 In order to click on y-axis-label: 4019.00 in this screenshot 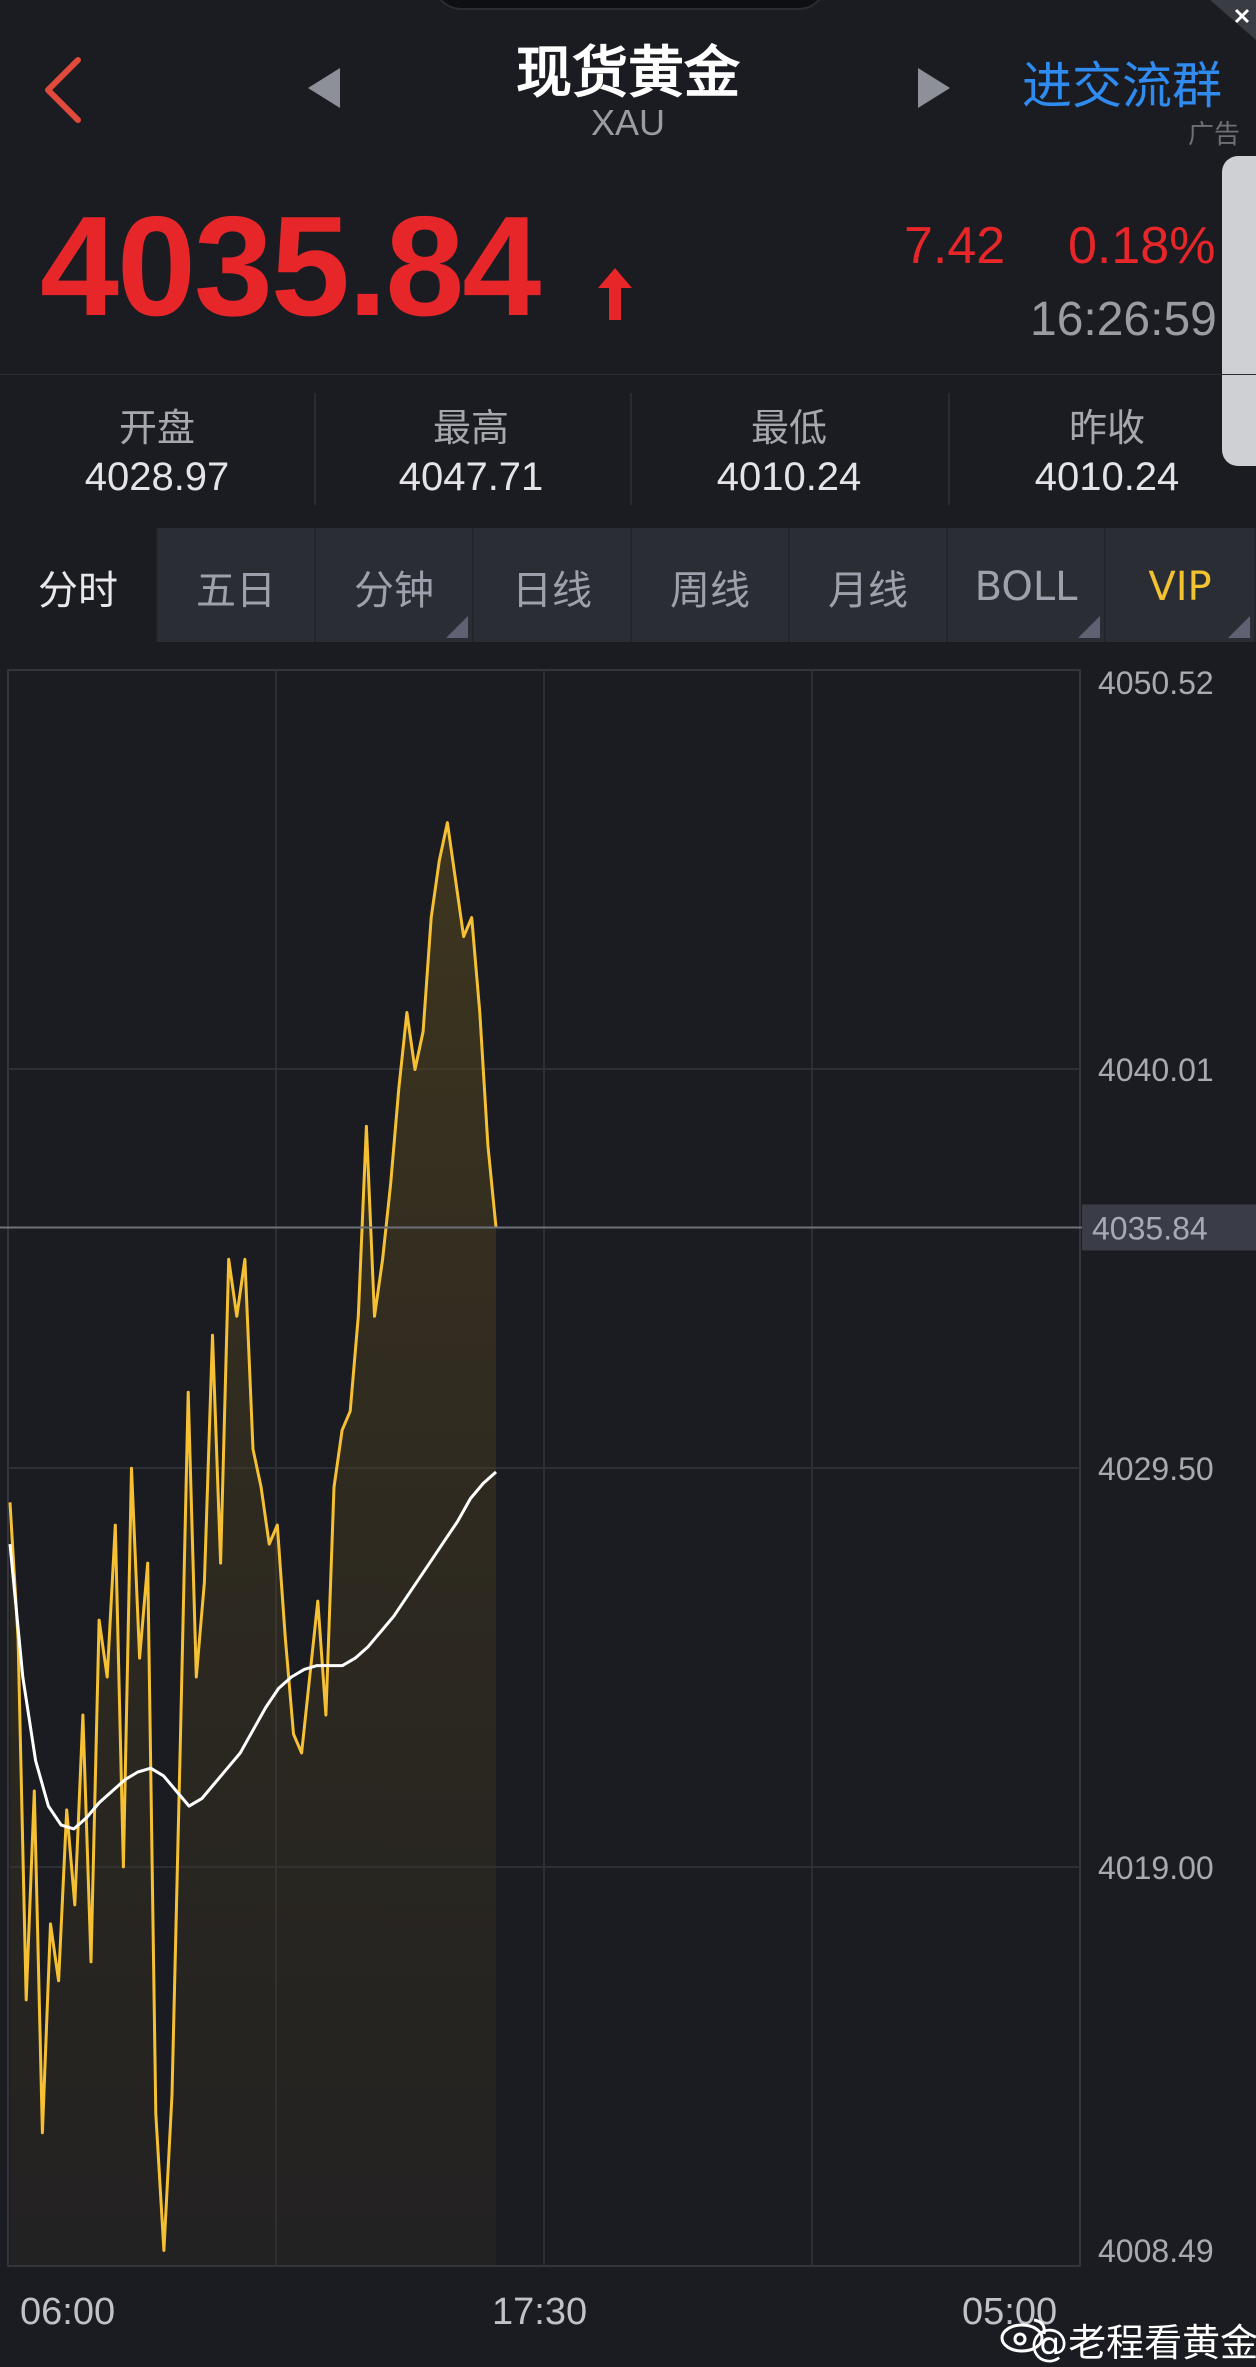, I will do `click(1156, 1868)`.